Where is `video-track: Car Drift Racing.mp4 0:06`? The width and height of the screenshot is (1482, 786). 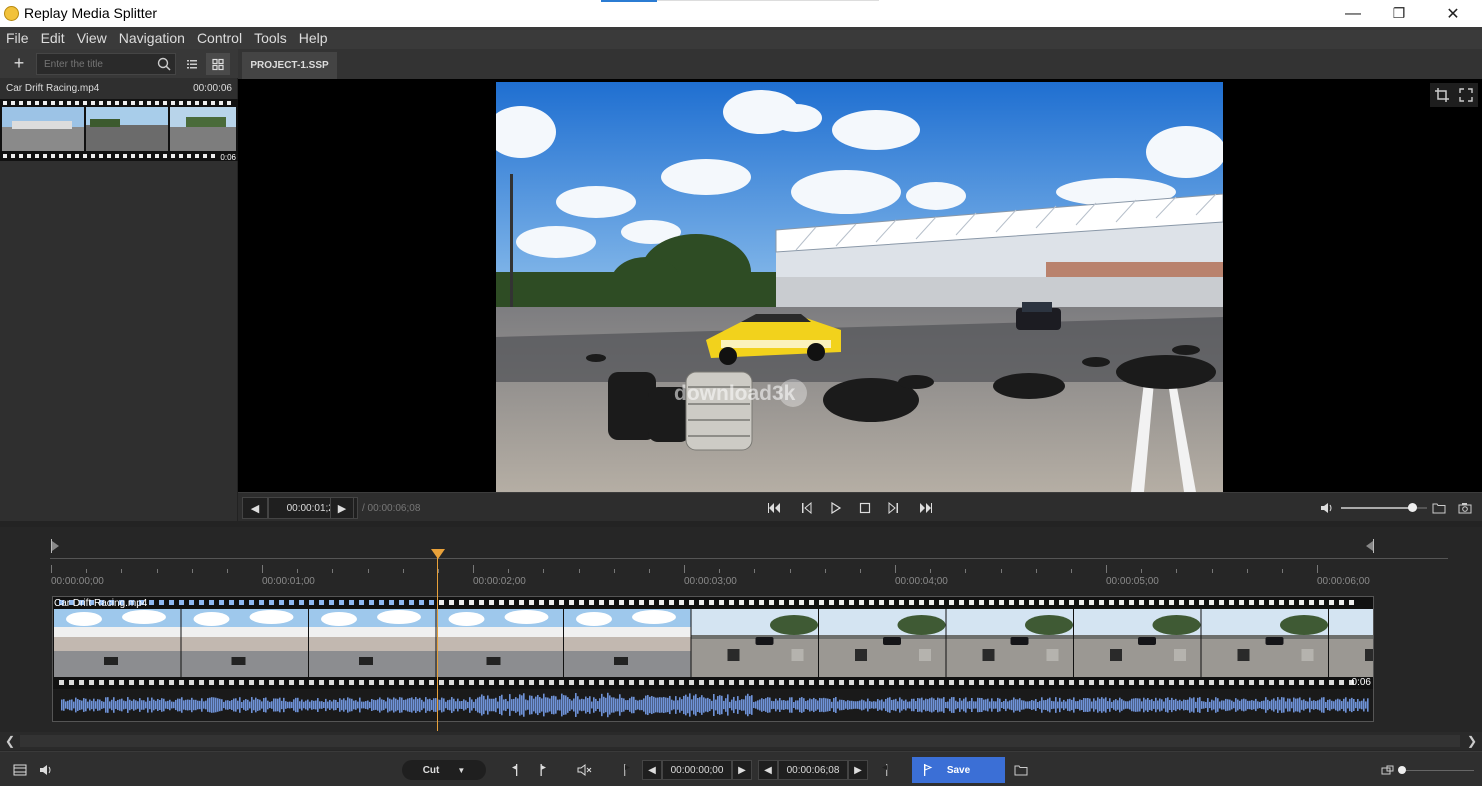 video-track: Car Drift Racing.mp4 0:06 is located at coordinates (713, 659).